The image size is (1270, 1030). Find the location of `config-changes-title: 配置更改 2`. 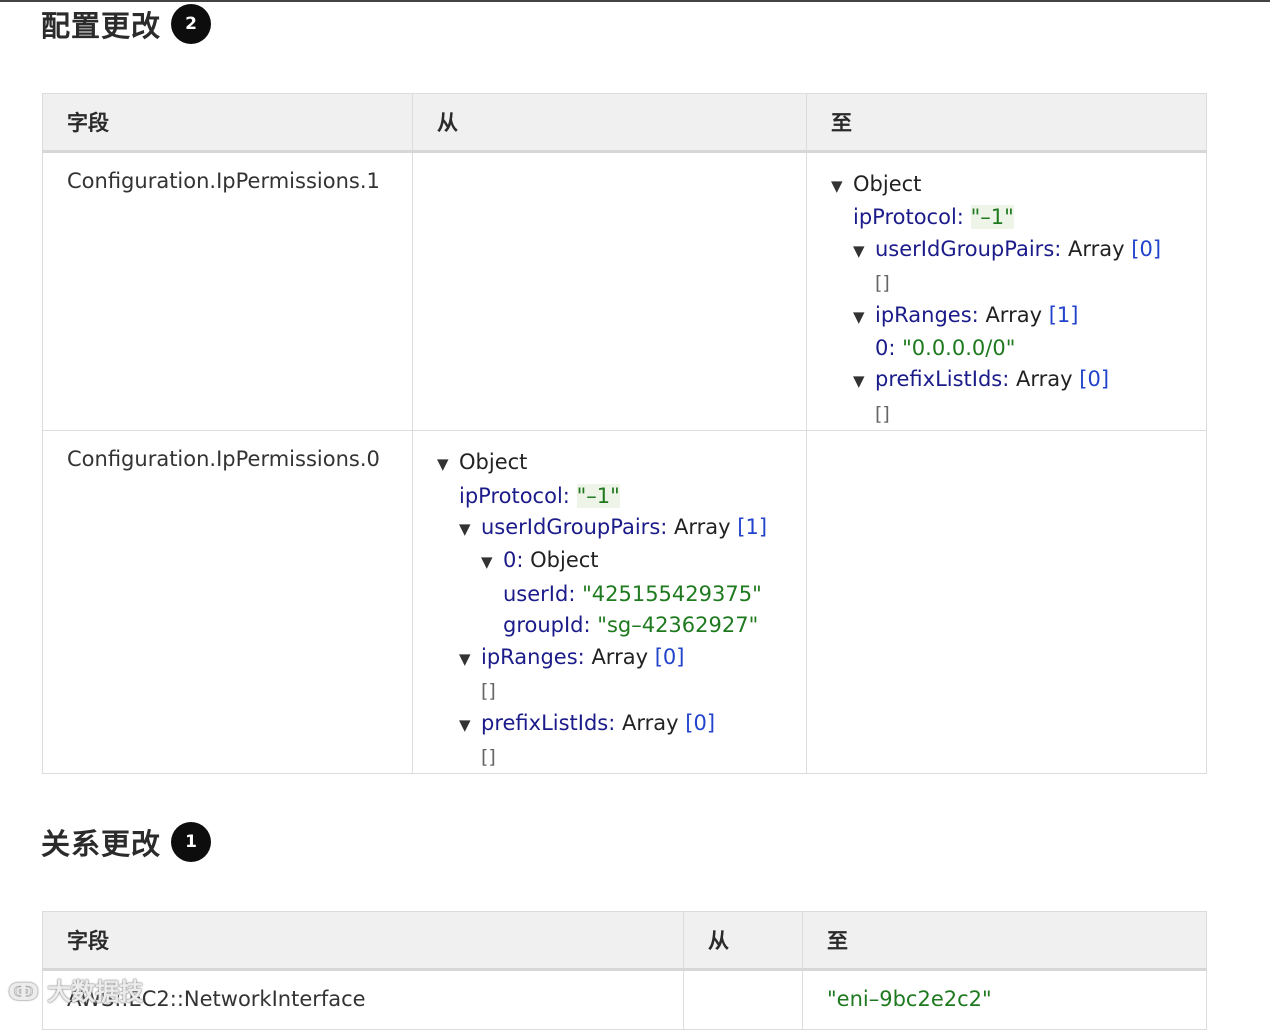

config-changes-title: 配置更改 2 is located at coordinates (126, 24).